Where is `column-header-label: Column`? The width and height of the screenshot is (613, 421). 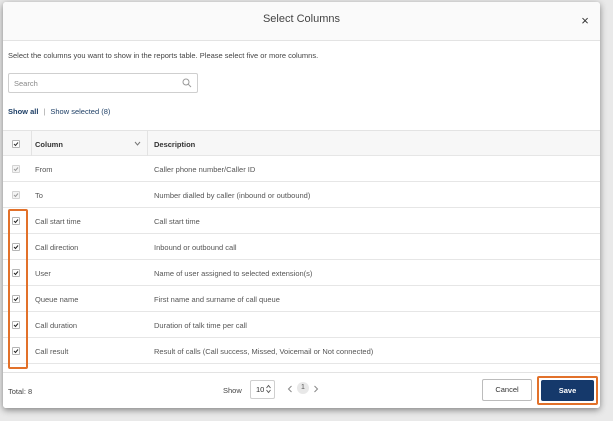 column-header-label: Column is located at coordinates (49, 144).